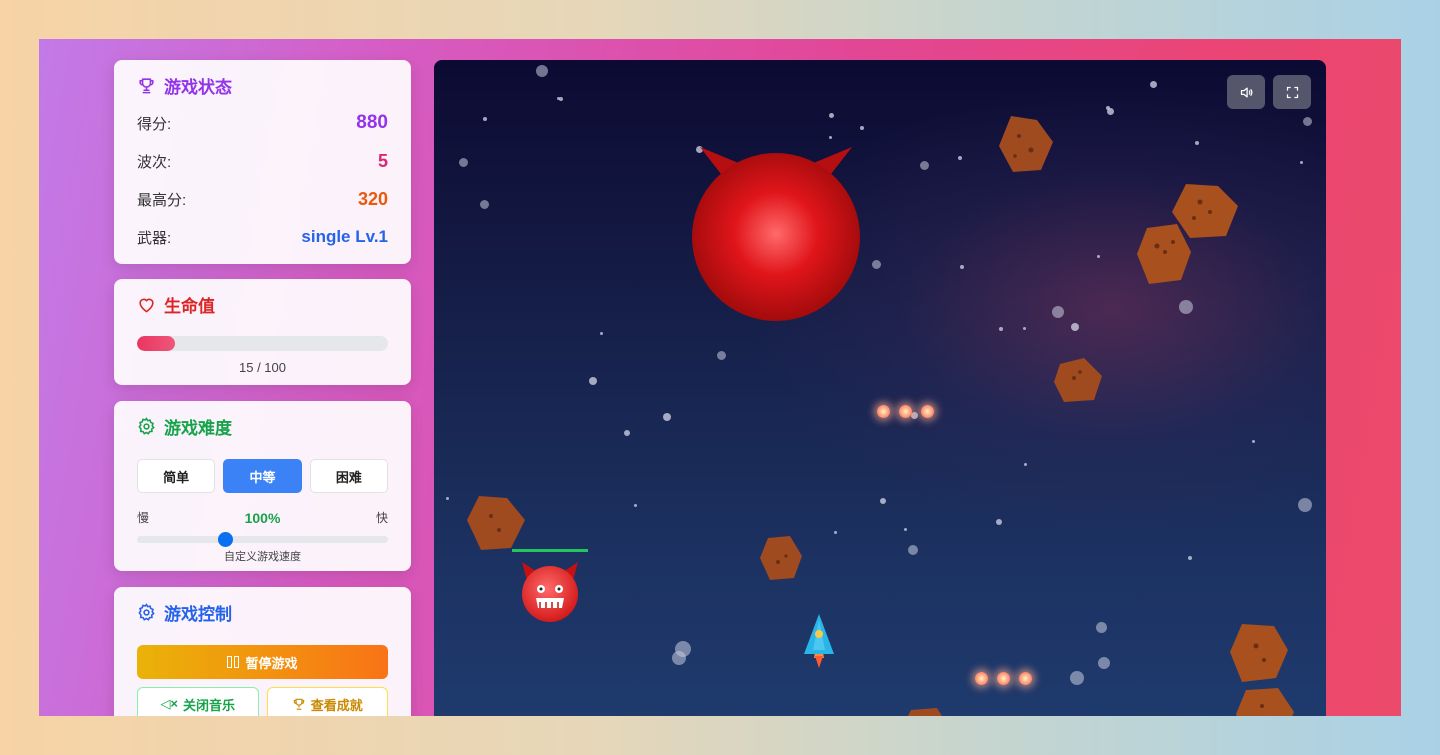 This screenshot has width=1440, height=755. I want to click on wave-label: 波次:, so click(154, 162).